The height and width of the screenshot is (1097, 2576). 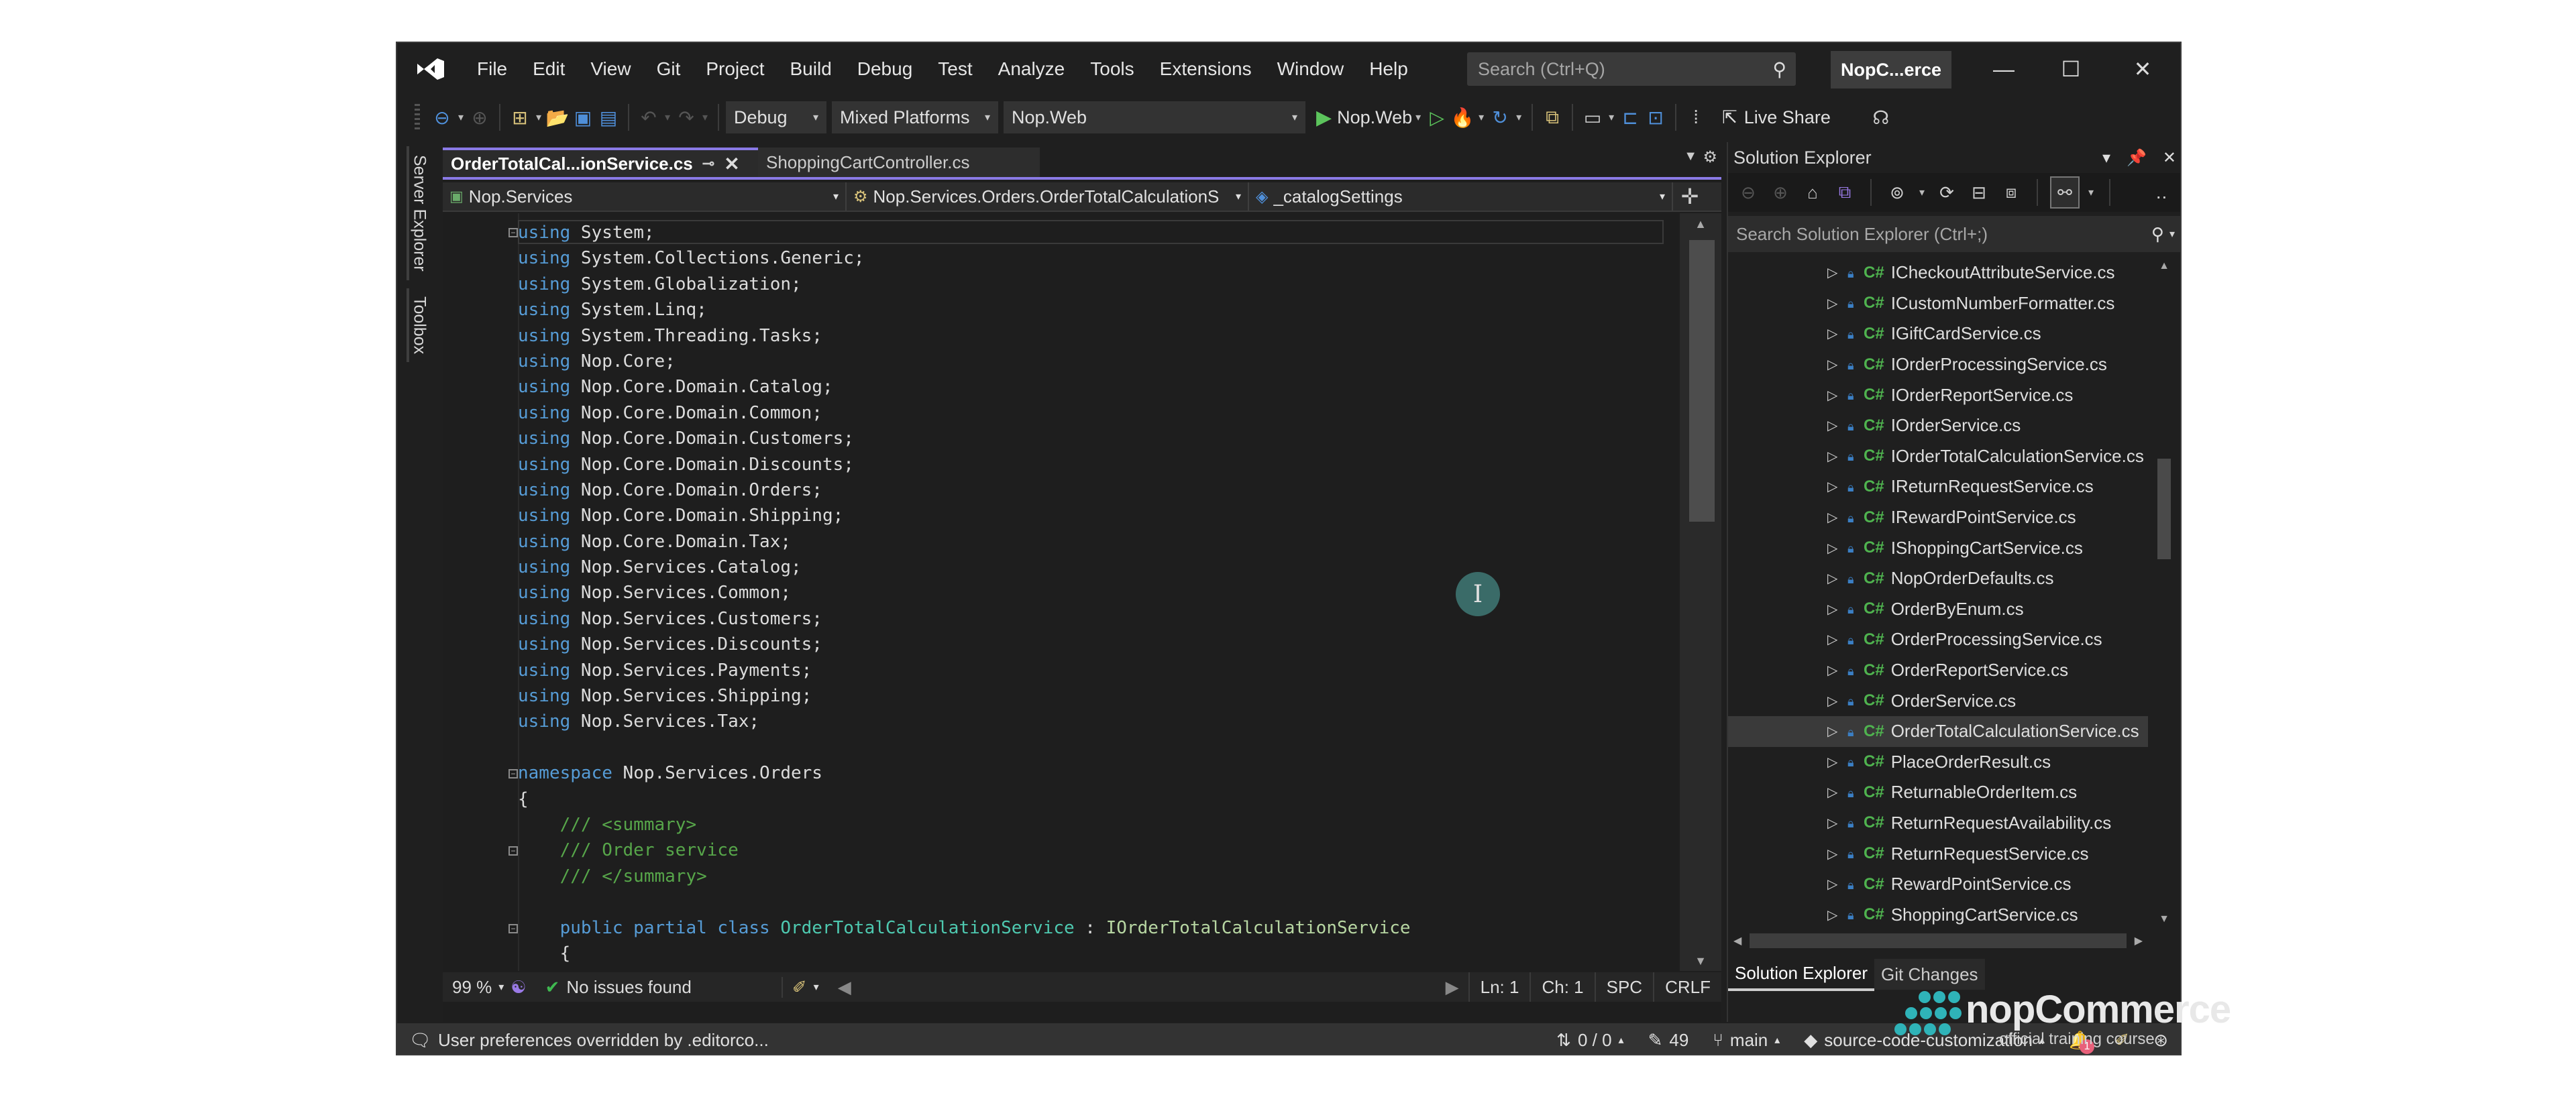 I want to click on pin-icon: ⊸, so click(x=708, y=164).